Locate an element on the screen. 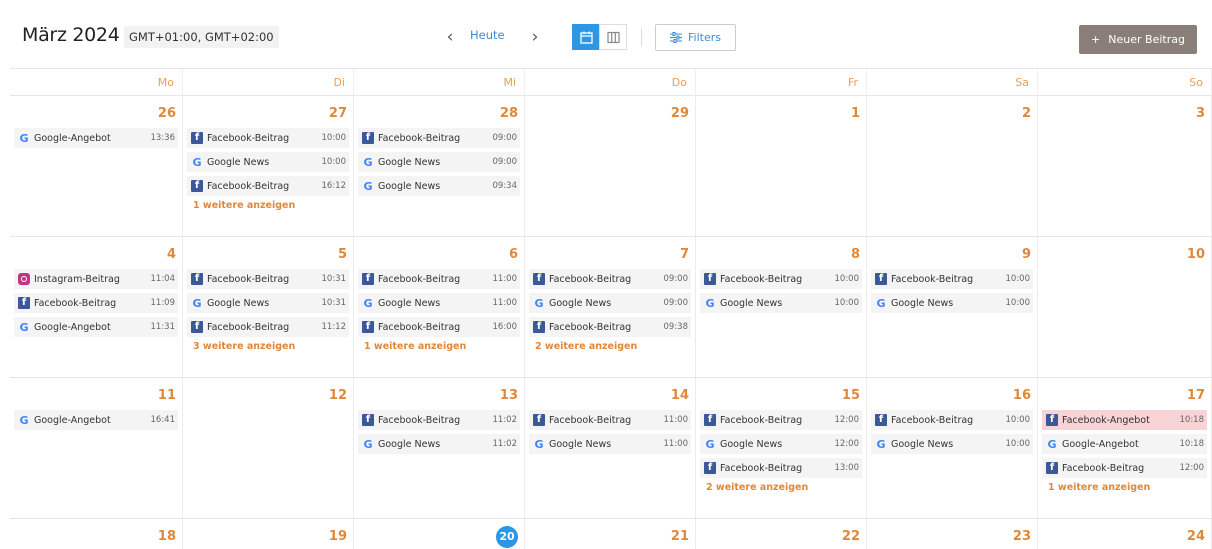  next-month-button: › is located at coordinates (535, 37).